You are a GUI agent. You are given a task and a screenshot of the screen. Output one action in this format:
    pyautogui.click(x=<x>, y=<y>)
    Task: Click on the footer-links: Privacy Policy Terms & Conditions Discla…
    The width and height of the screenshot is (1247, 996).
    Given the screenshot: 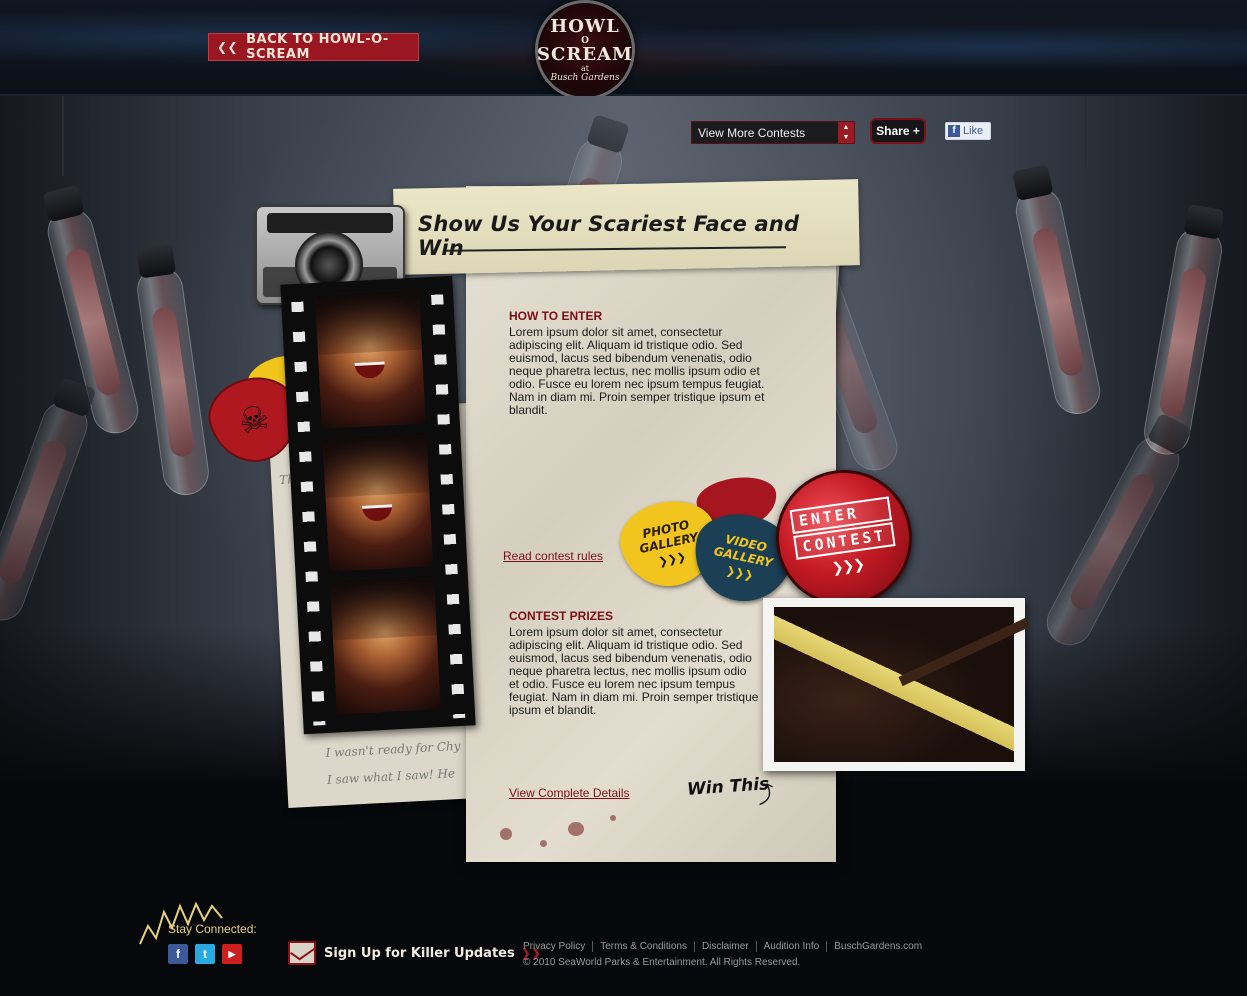 What is the action you would take?
    pyautogui.click(x=726, y=946)
    